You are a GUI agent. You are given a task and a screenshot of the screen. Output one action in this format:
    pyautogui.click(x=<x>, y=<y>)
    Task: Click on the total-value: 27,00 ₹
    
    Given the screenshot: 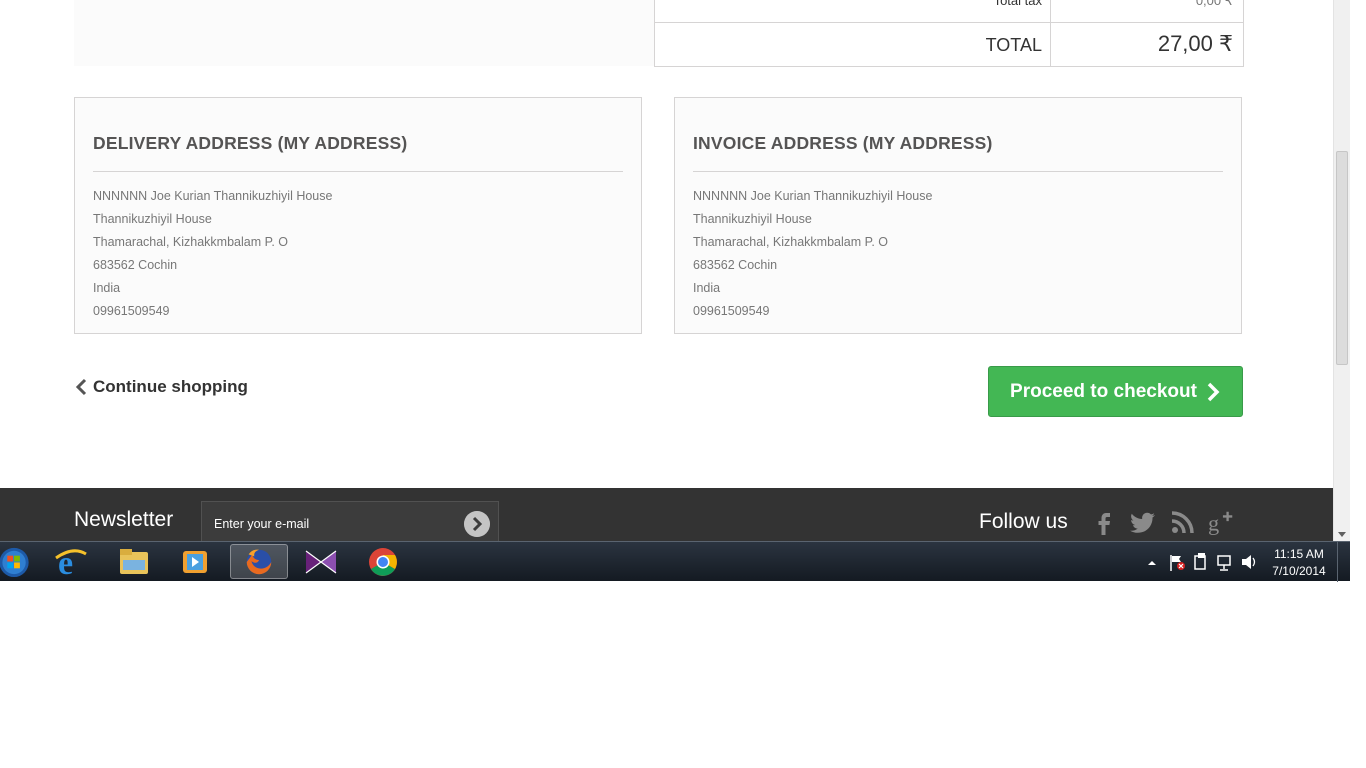 What is the action you would take?
    pyautogui.click(x=1195, y=43)
    